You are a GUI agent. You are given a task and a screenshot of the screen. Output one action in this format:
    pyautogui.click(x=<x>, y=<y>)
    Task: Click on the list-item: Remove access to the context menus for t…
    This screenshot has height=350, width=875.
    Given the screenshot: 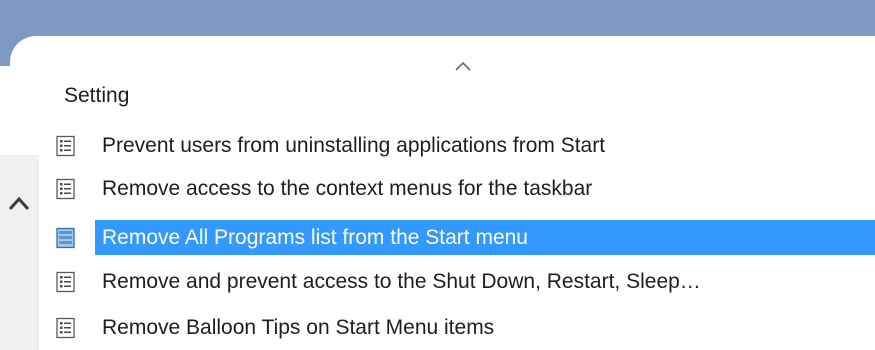 What is the action you would take?
    pyautogui.click(x=465, y=188)
    